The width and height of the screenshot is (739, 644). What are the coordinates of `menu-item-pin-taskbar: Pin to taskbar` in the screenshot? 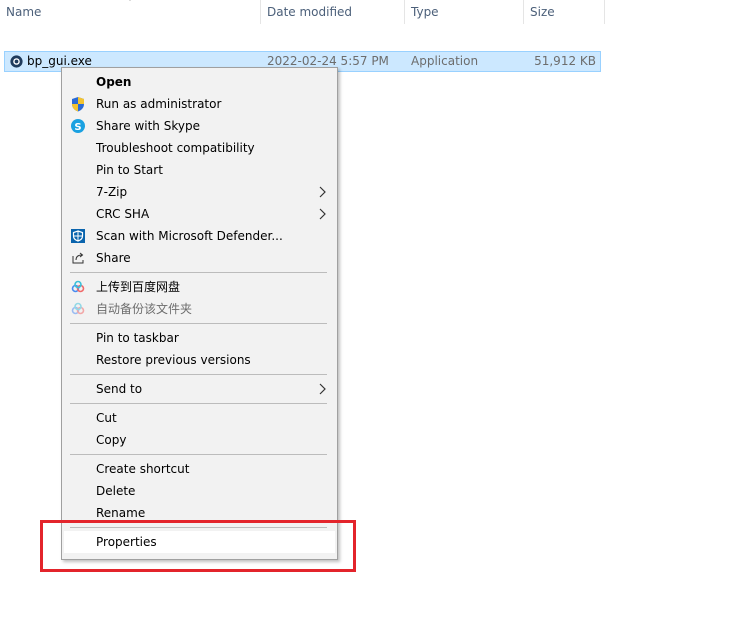 It's located at (199, 338).